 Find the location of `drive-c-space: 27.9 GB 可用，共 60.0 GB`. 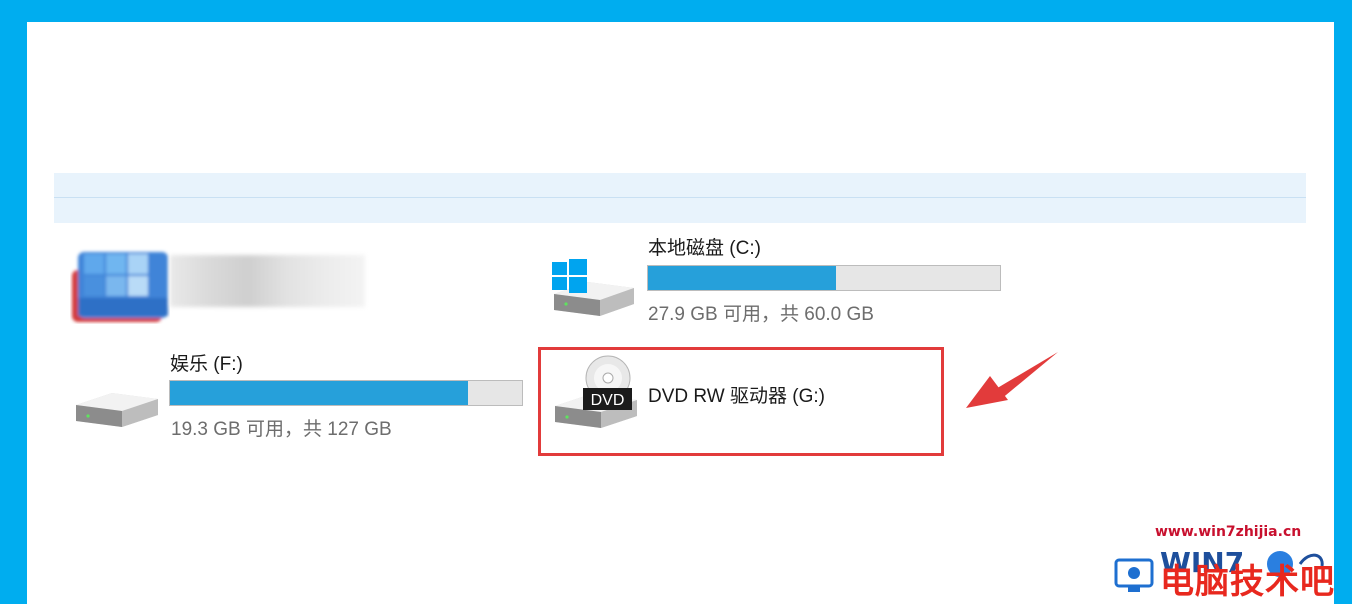

drive-c-space: 27.9 GB 可用，共 60.0 GB is located at coordinates (761, 314).